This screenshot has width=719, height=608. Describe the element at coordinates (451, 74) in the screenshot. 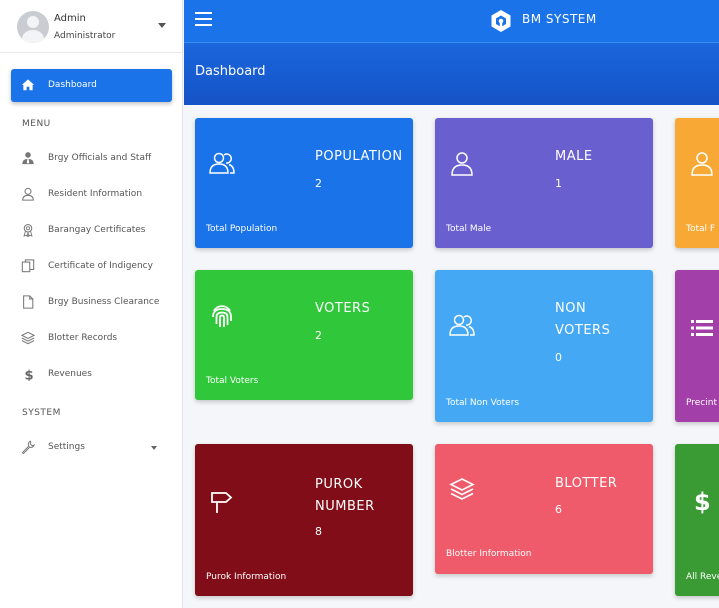

I see `page-header: Dashboard` at that location.